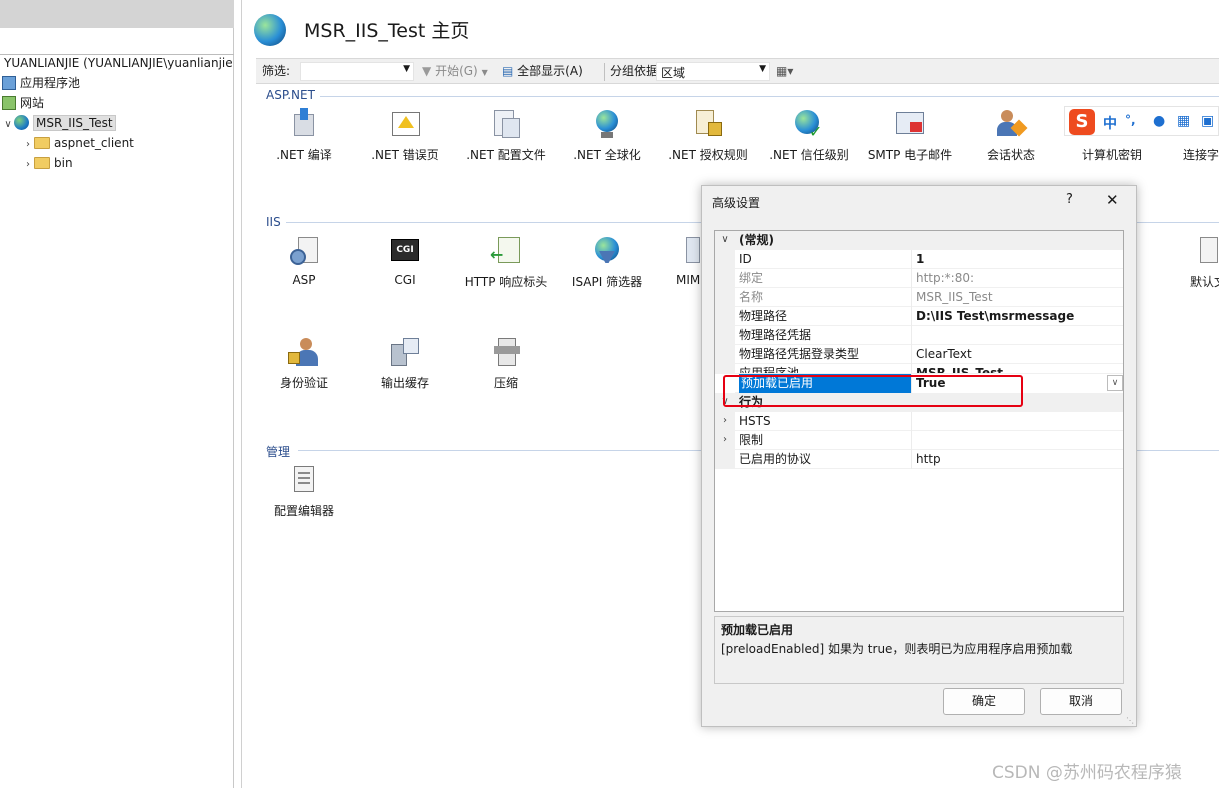 Image resolution: width=1219 pixels, height=788 pixels. What do you see at coordinates (405, 124) in the screenshot?
I see `error-page-icon` at bounding box center [405, 124].